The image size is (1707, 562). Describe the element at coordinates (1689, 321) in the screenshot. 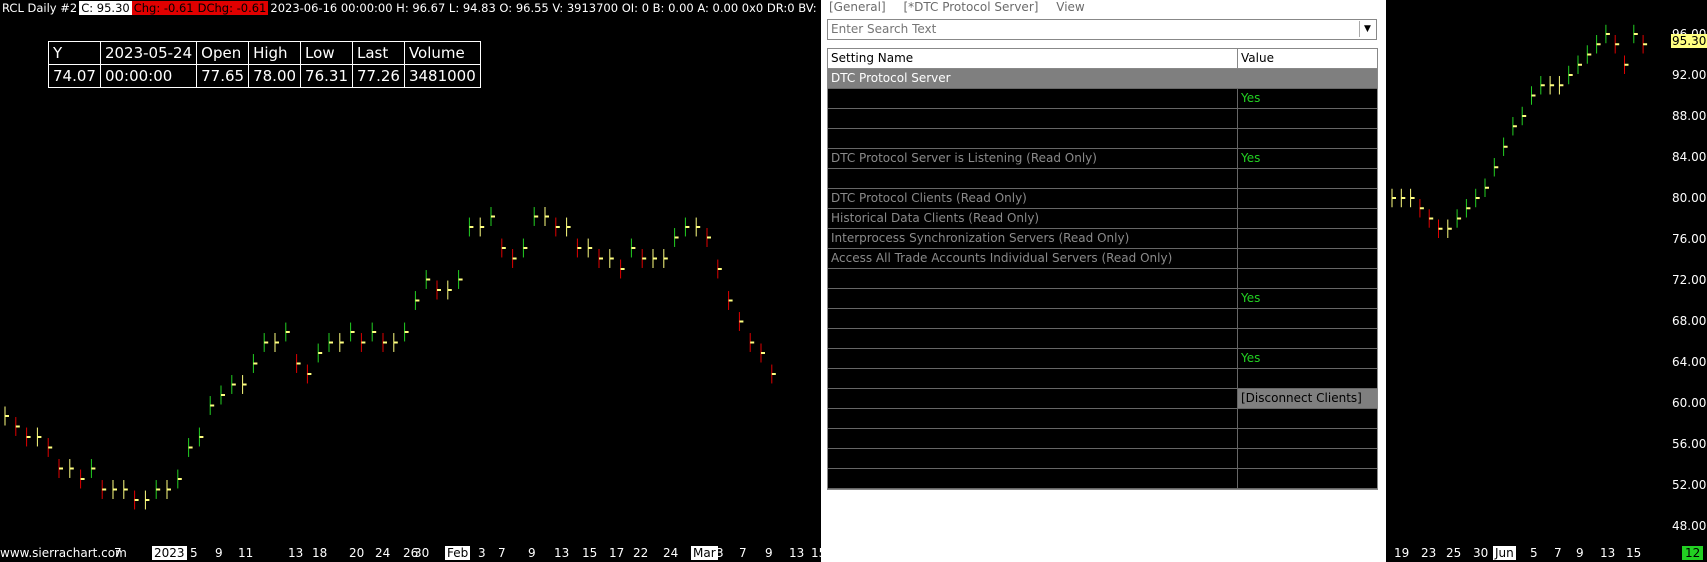

I see `y-tick-label: 68.00` at that location.